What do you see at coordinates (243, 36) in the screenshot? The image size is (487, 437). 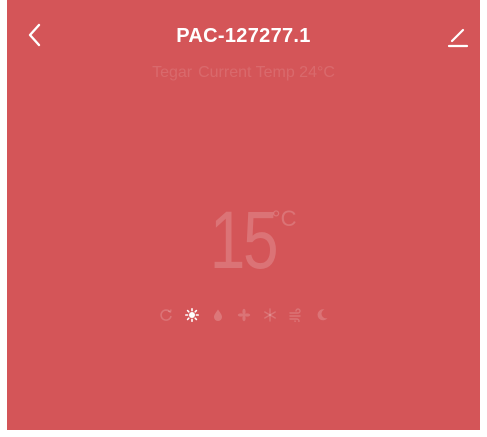 I see `device-title: PAC-127277.1` at bounding box center [243, 36].